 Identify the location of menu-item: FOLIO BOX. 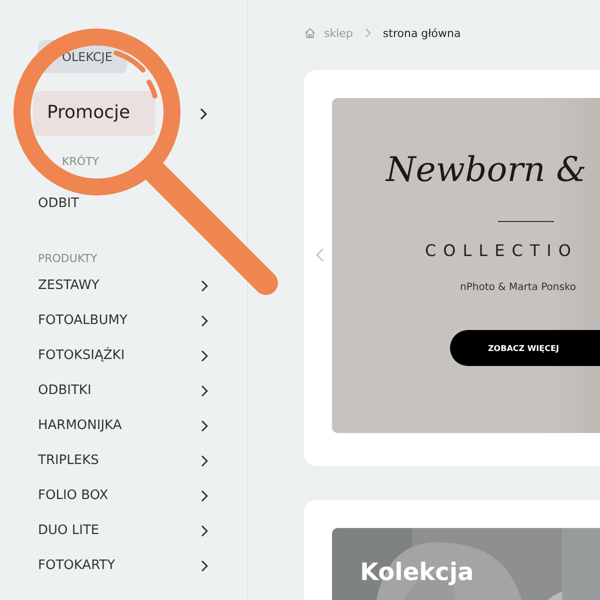
(123, 495).